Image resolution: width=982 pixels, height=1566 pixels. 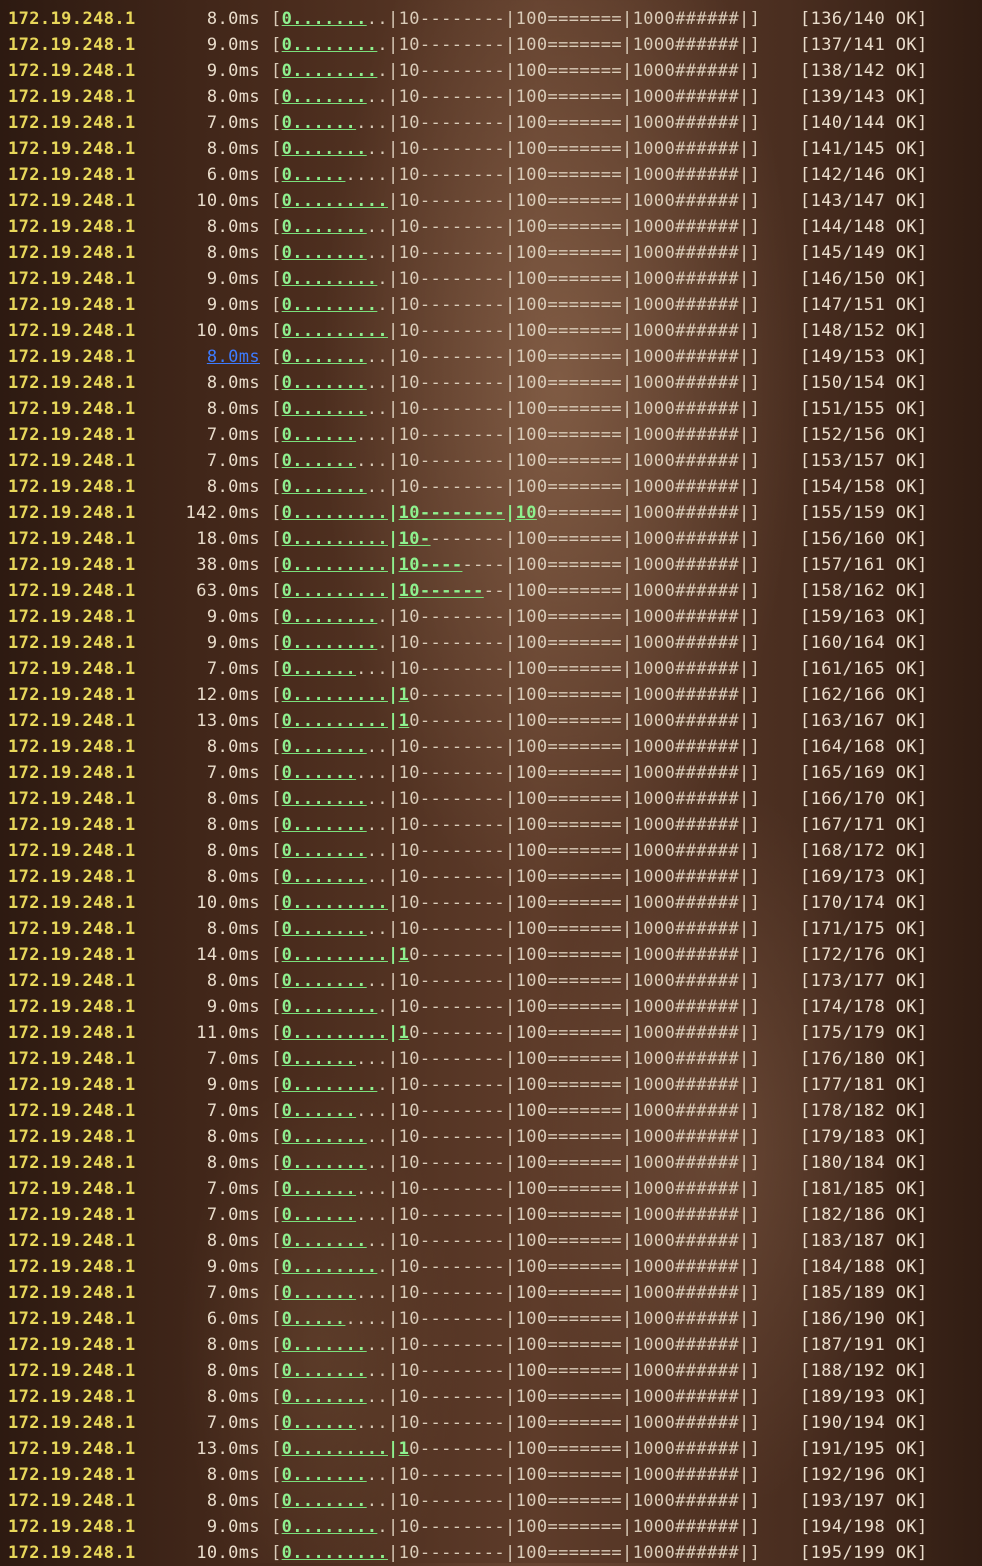 I want to click on reply-count-status: [191/195 OK], so click(x=864, y=1449).